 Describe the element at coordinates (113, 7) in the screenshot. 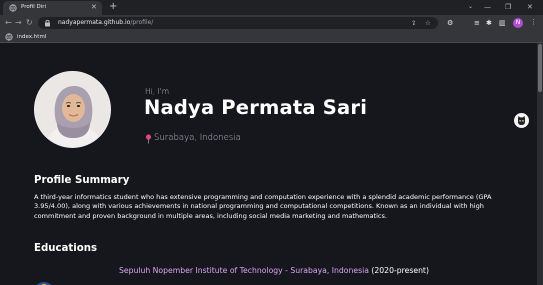

I see `new-tab-button: +` at that location.